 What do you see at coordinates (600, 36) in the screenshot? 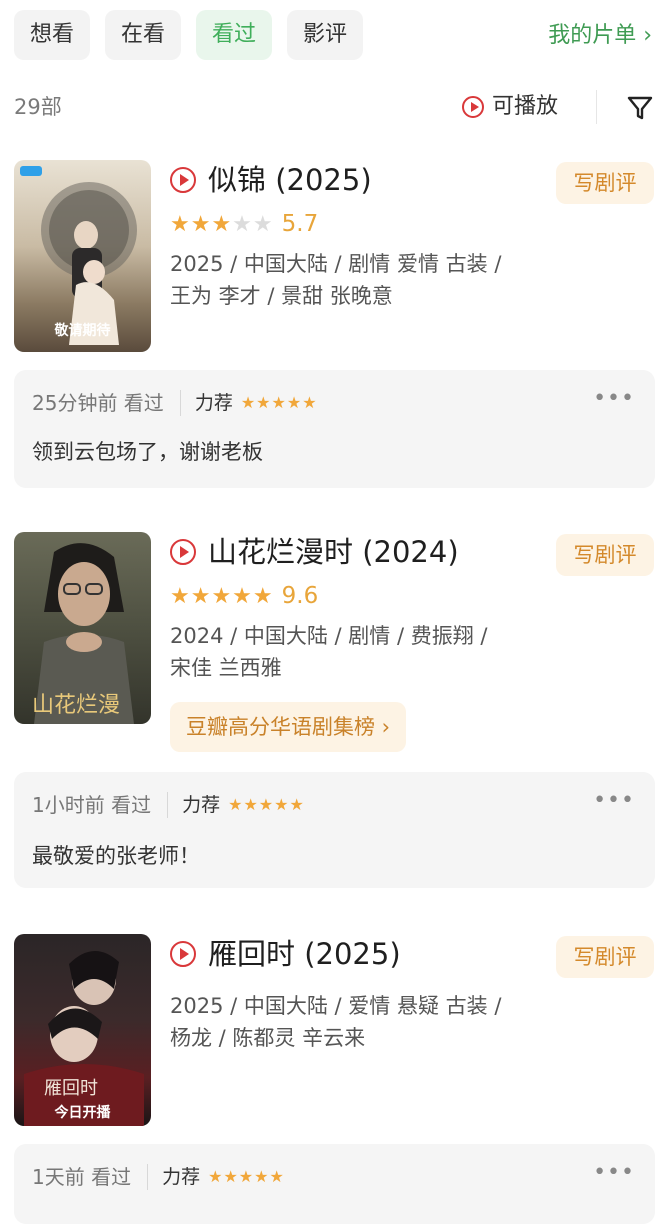
I see `my-list-link: 我的片单 ›` at bounding box center [600, 36].